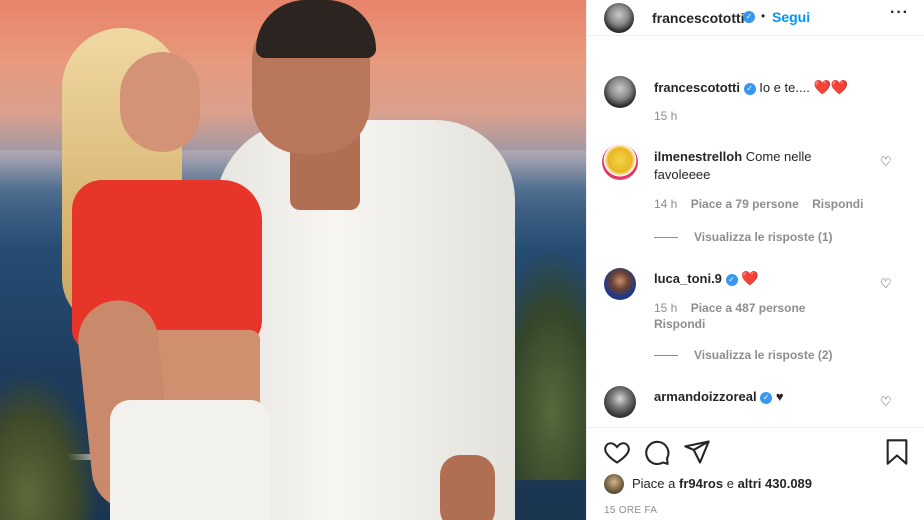 This screenshot has height=520, width=924. What do you see at coordinates (688, 278) in the screenshot?
I see `comment-username: luca_toni.9` at bounding box center [688, 278].